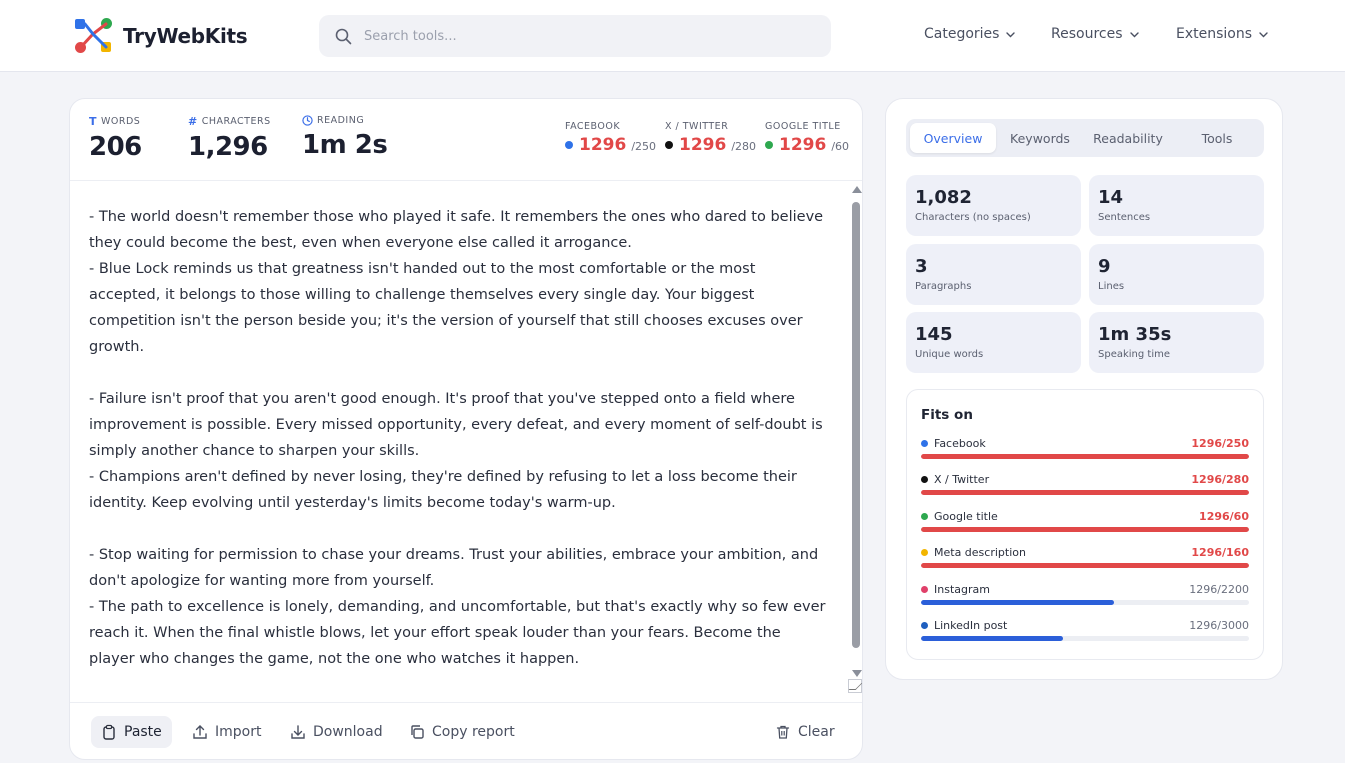 Image resolution: width=1345 pixels, height=763 pixels. I want to click on nav-extensions: Extensions, so click(1222, 34).